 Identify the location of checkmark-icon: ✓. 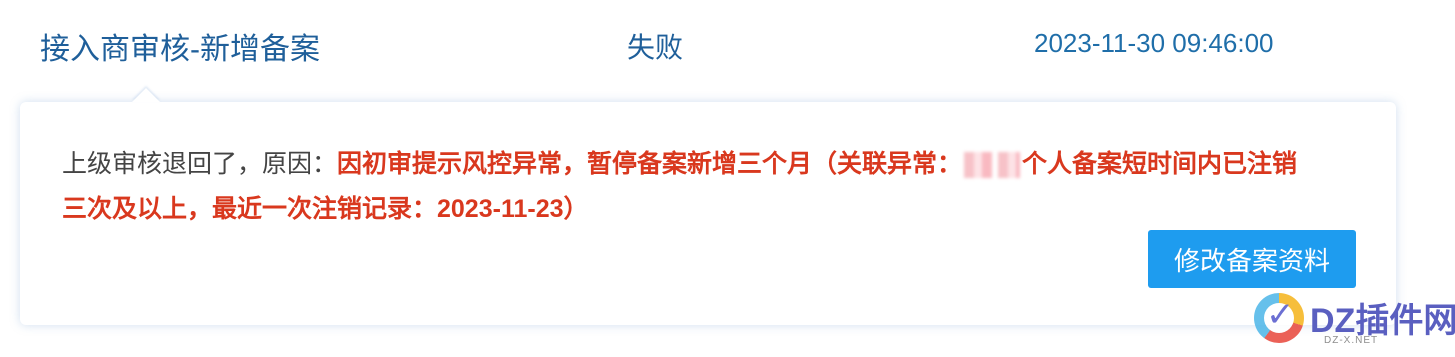
(1280, 315).